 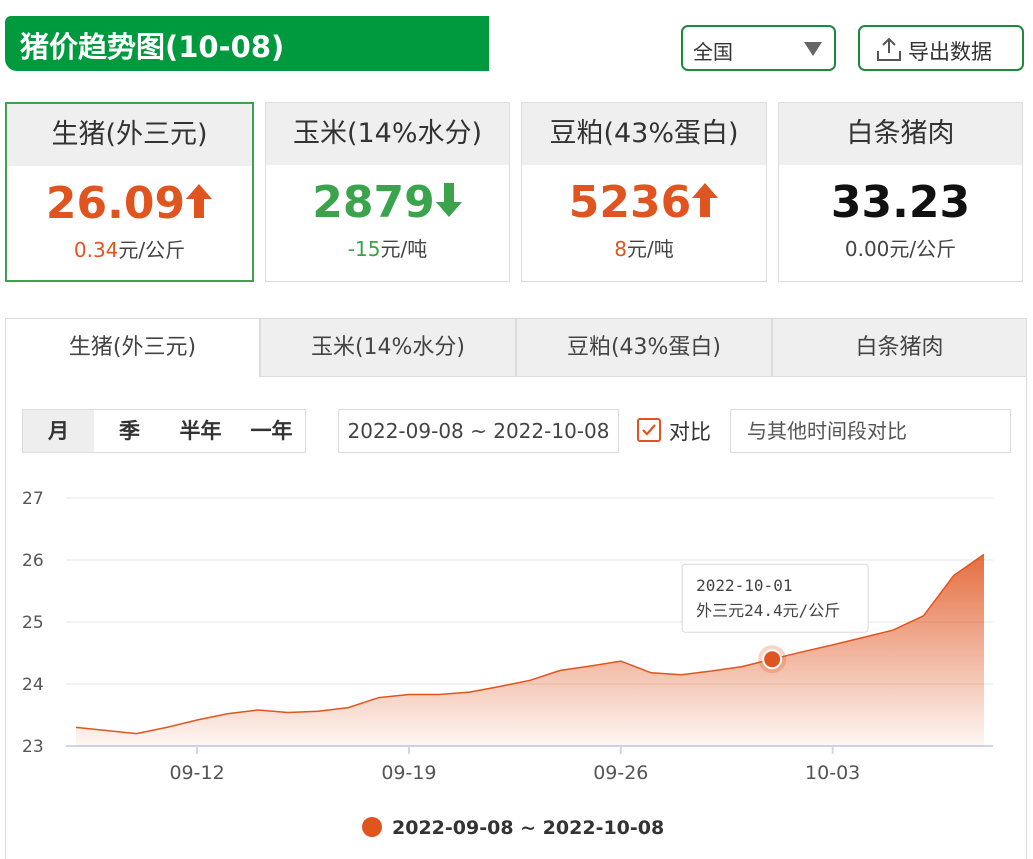 What do you see at coordinates (744, 585) in the screenshot?
I see `tooltip-date: 2022-10-01` at bounding box center [744, 585].